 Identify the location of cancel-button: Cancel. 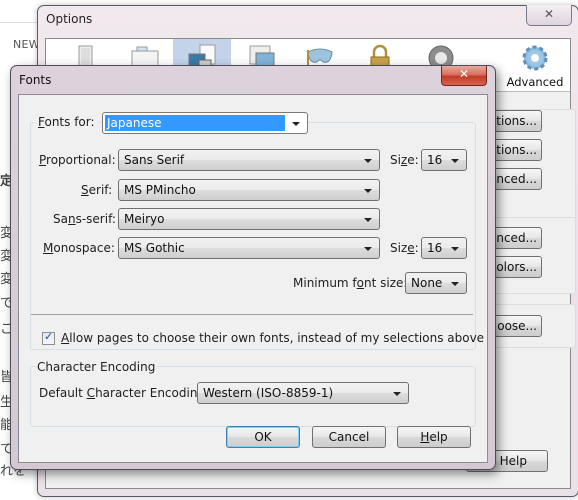
(349, 437).